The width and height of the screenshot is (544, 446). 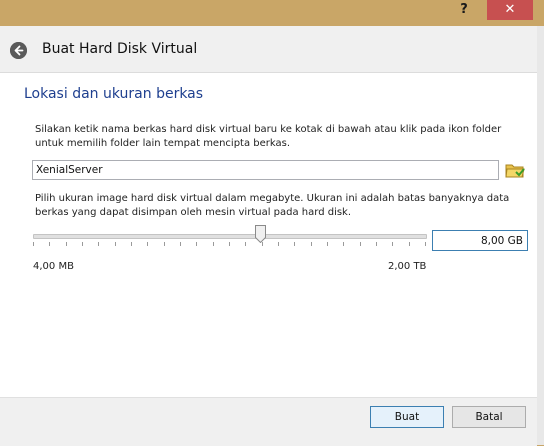 I want to click on size-slider-thumb, so click(x=260, y=234).